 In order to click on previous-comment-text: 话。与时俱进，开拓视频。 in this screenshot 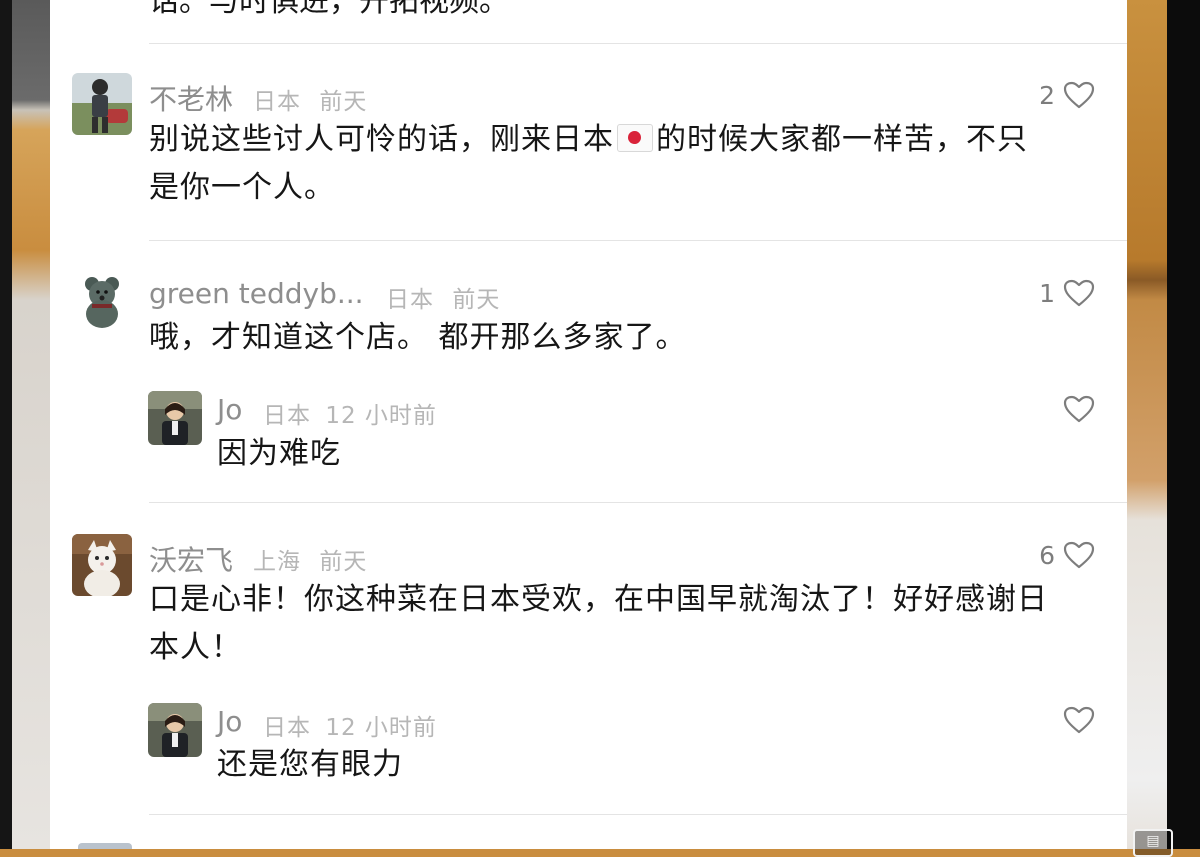, I will do `click(329, 9)`.